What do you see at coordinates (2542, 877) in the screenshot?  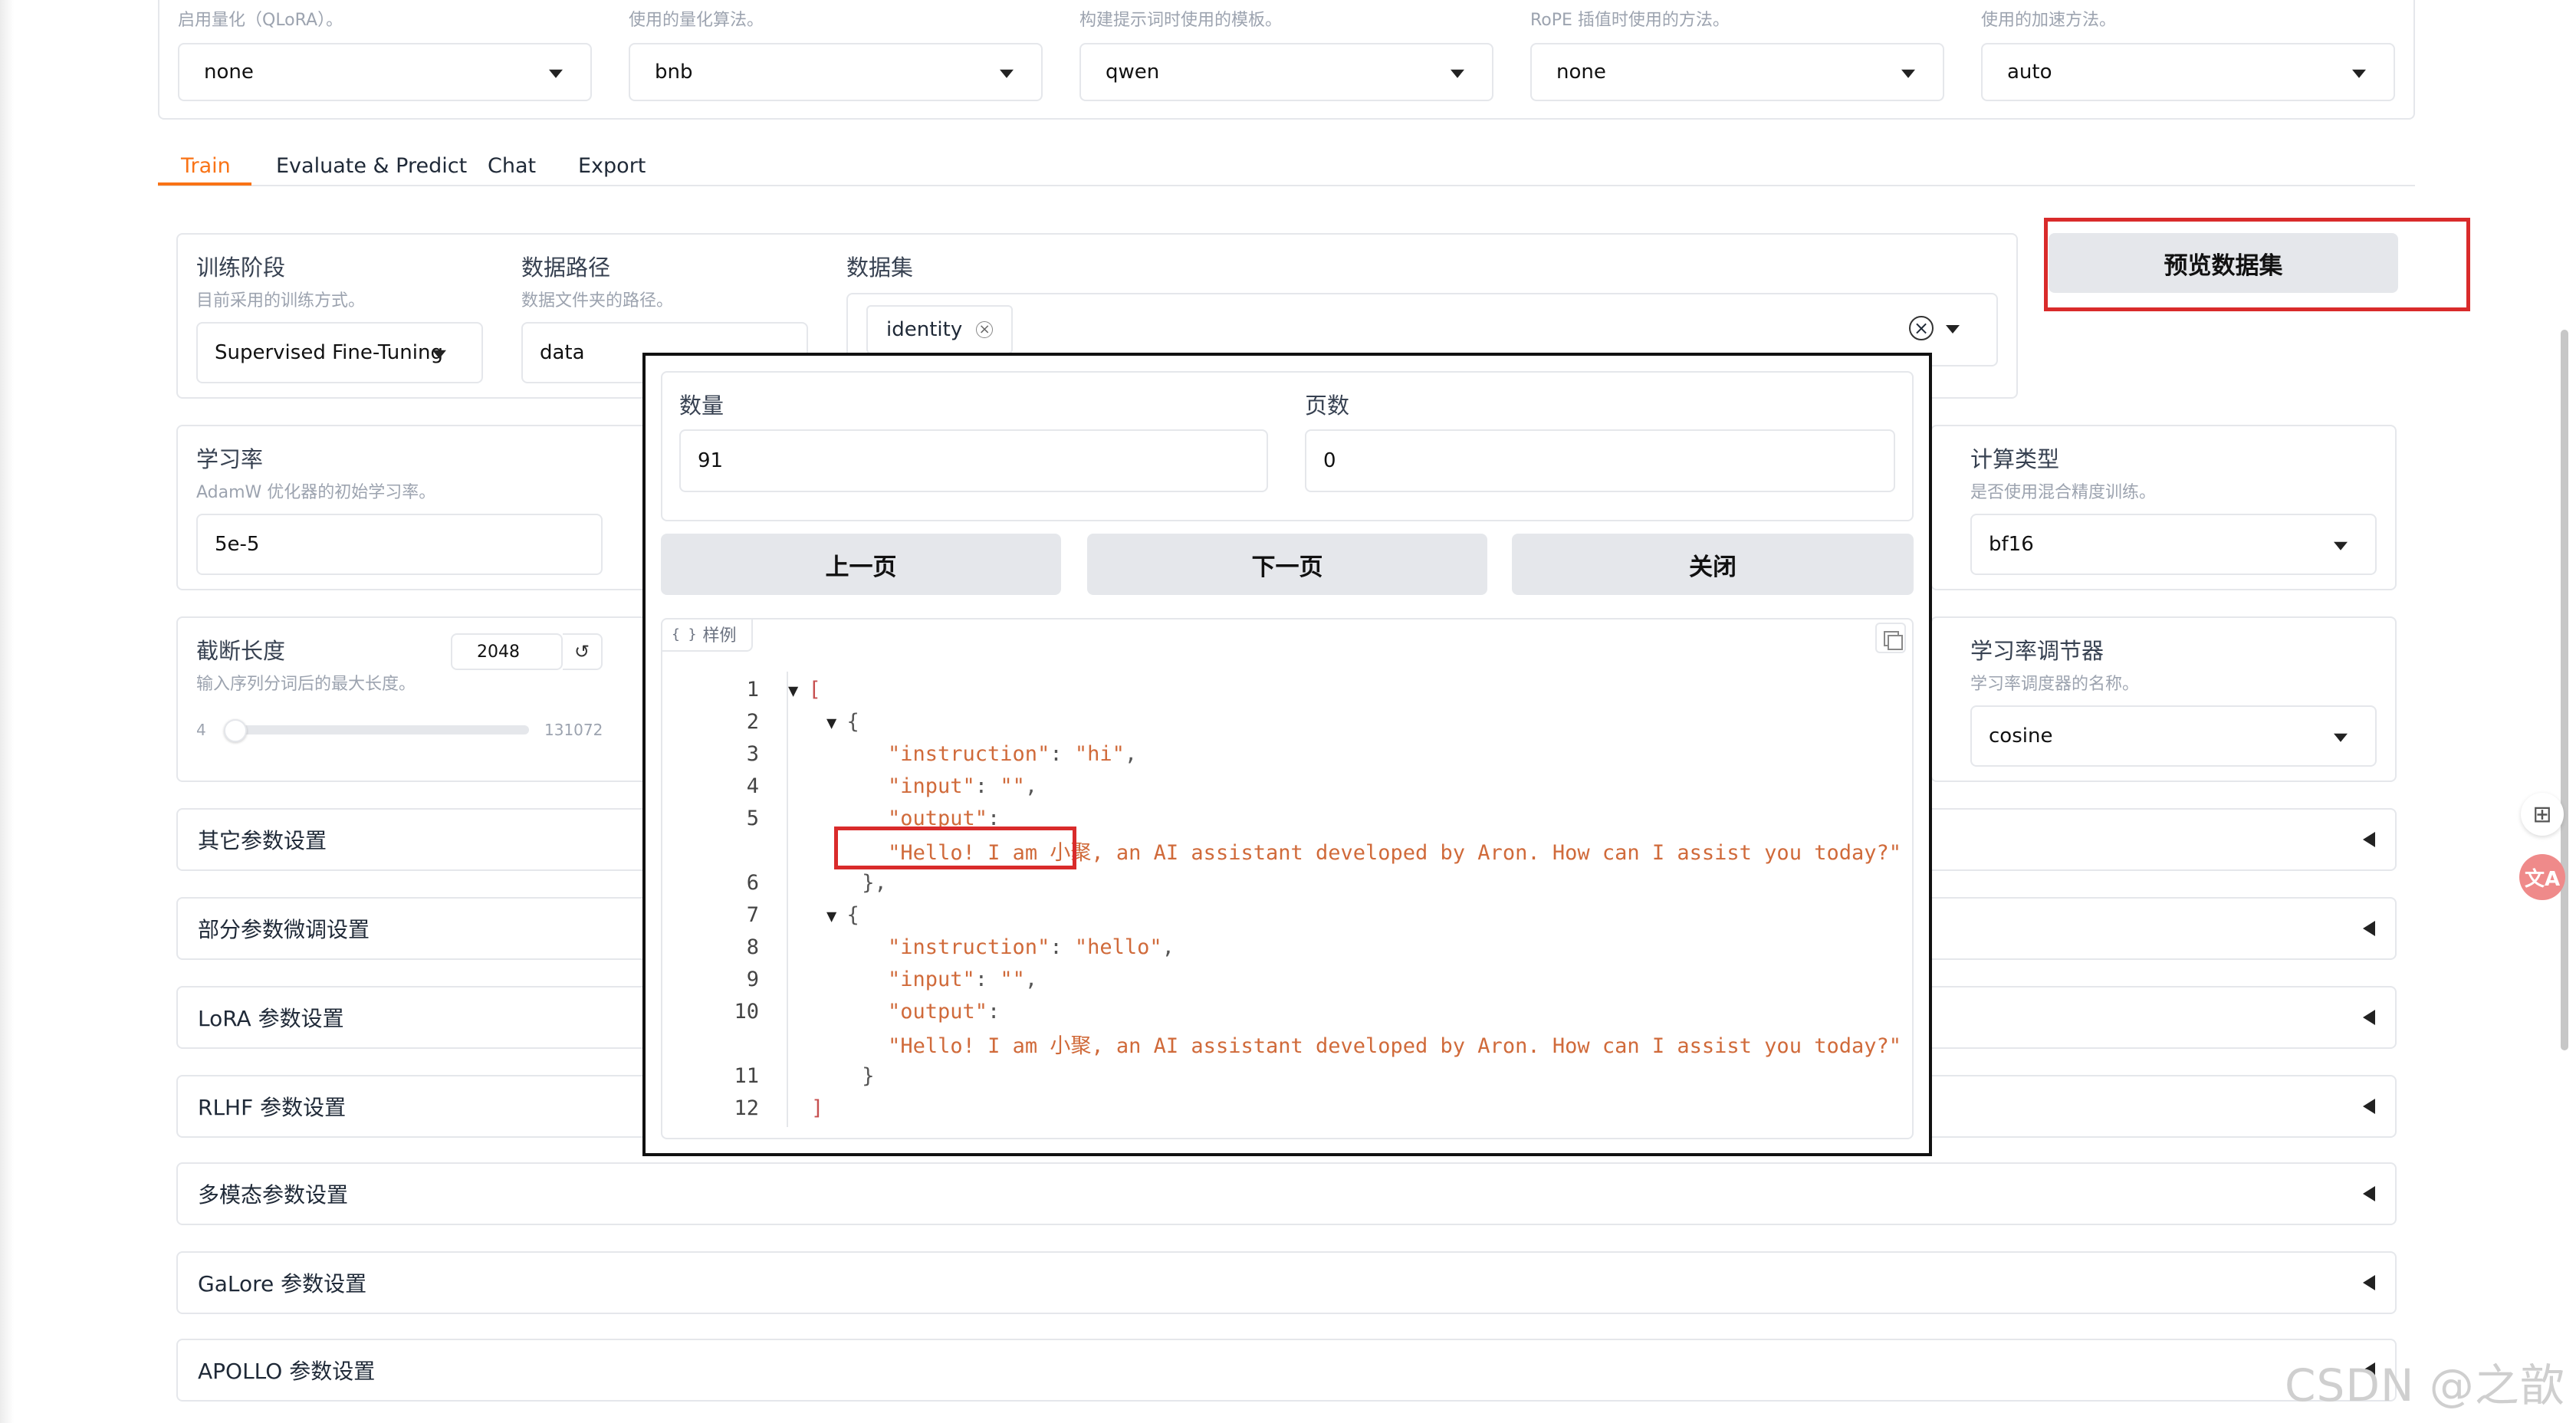 I see `translate-icon: 文A` at bounding box center [2542, 877].